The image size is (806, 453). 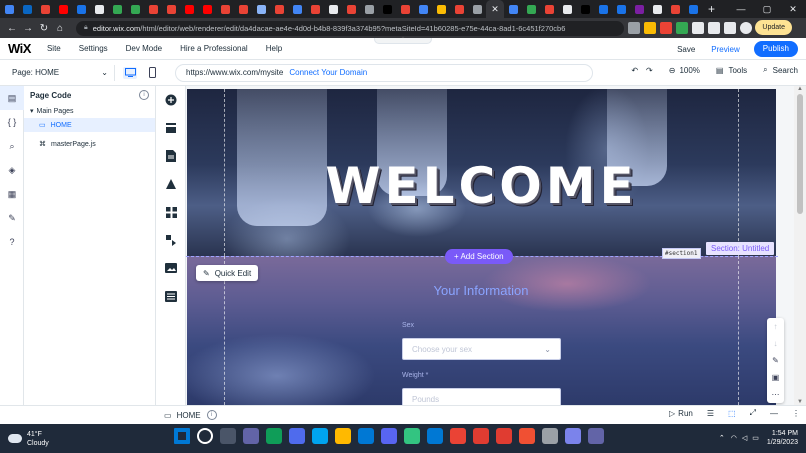 I want to click on main-pages-group: ▾ Main Pages, so click(x=89, y=111).